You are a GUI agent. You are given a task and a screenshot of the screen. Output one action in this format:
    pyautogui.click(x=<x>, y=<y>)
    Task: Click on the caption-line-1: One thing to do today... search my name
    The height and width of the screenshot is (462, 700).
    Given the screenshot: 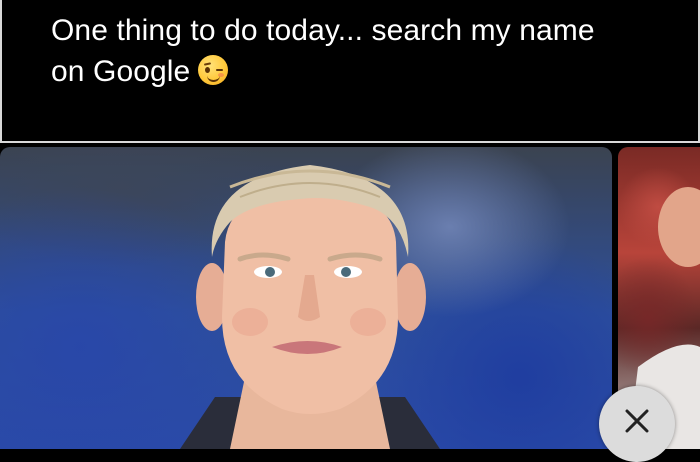 What is the action you would take?
    pyautogui.click(x=323, y=30)
    